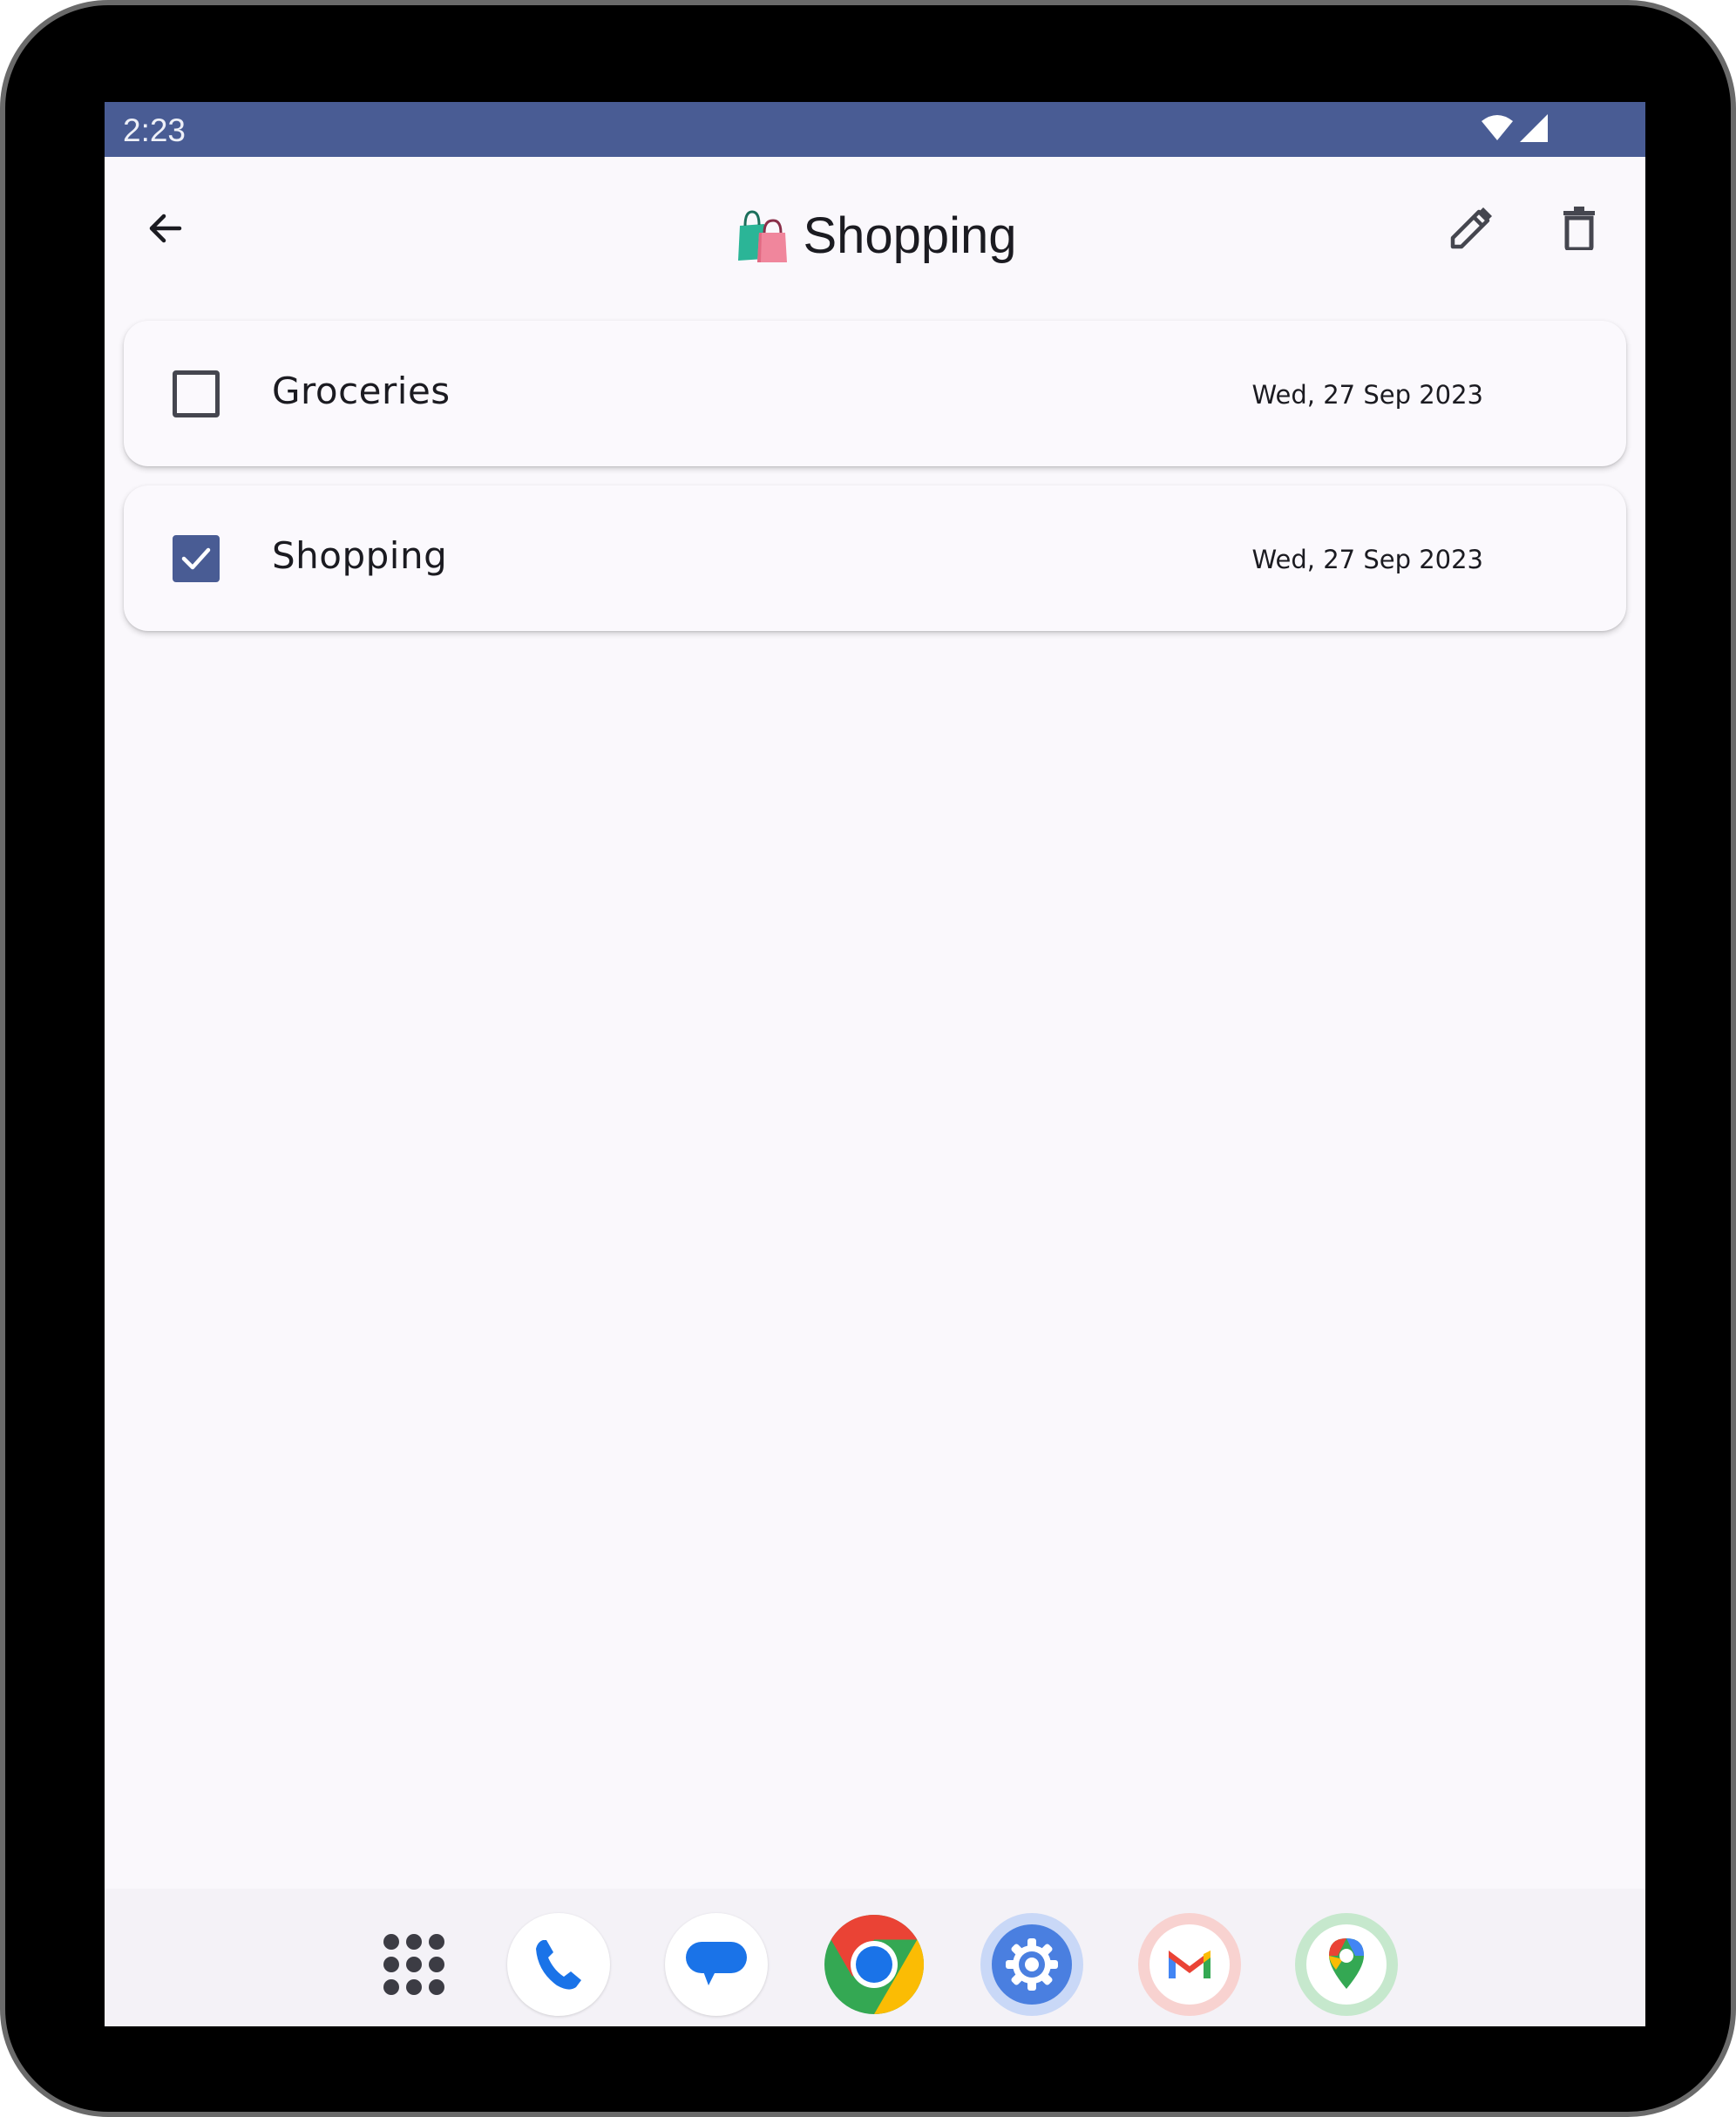 The image size is (1736, 2117). Describe the element at coordinates (763, 236) in the screenshot. I see `shopping-bags-icon` at that location.